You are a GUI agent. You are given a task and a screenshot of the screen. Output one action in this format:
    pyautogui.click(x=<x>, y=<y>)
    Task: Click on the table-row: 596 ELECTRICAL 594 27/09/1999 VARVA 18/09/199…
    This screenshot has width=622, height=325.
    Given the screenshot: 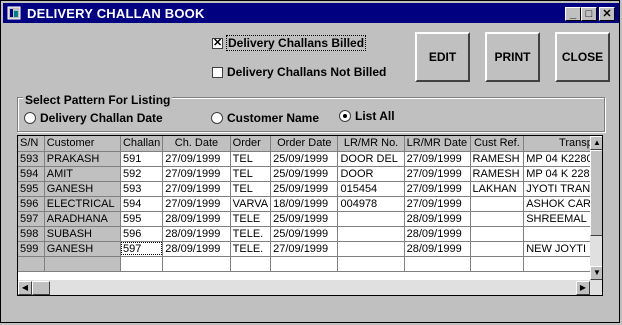 What is the action you would take?
    pyautogui.click(x=310, y=204)
    